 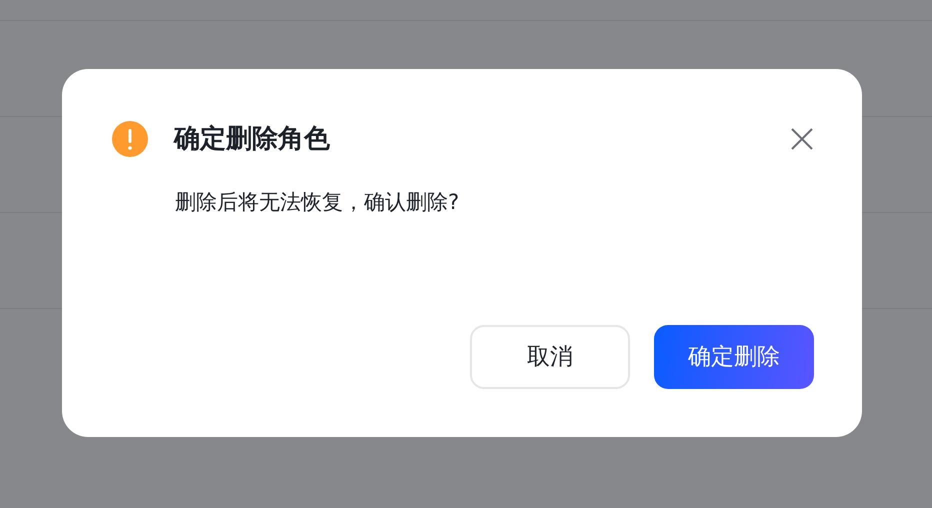 What do you see at coordinates (130, 139) in the screenshot?
I see `warning-icon` at bounding box center [130, 139].